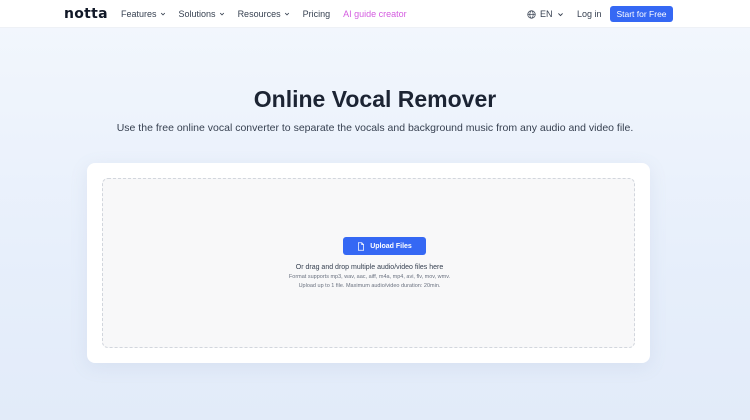 The width and height of the screenshot is (750, 420). I want to click on nav-solutions: Solutions, so click(202, 14).